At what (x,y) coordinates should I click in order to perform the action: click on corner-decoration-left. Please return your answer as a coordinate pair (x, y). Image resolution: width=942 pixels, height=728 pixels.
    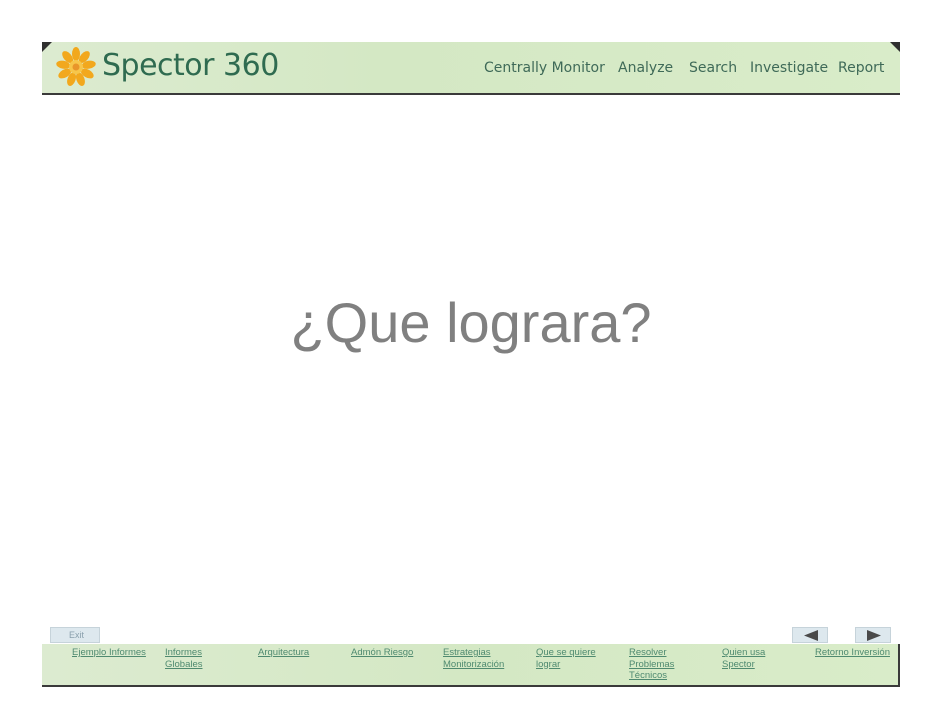
    Looking at the image, I should click on (47, 47).